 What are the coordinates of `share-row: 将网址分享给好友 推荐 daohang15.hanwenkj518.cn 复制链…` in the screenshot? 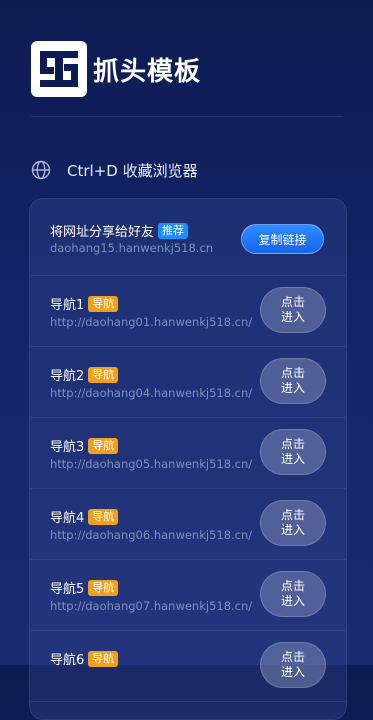 It's located at (188, 237).